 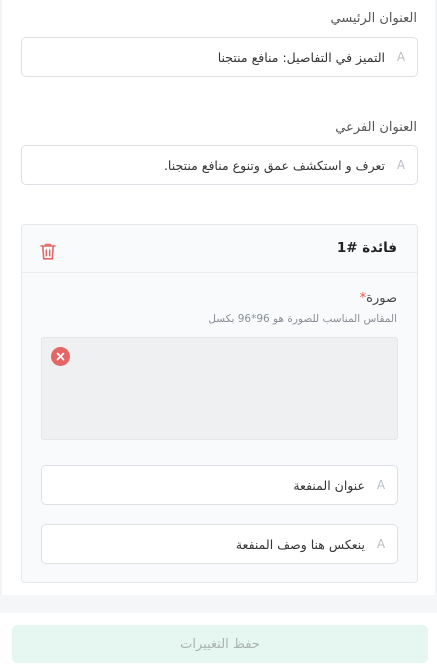 I want to click on image-label: صورة*, so click(x=377, y=298).